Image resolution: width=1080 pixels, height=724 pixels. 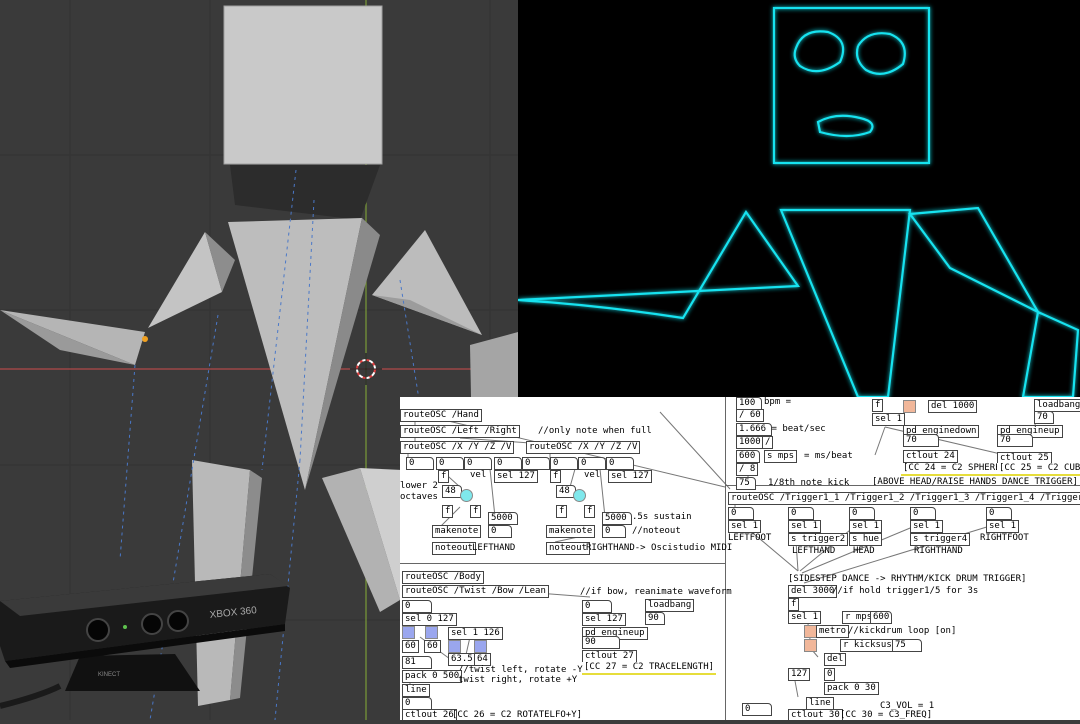 What do you see at coordinates (568, 548) in the screenshot?
I see `noteout-right-object: noteout` at bounding box center [568, 548].